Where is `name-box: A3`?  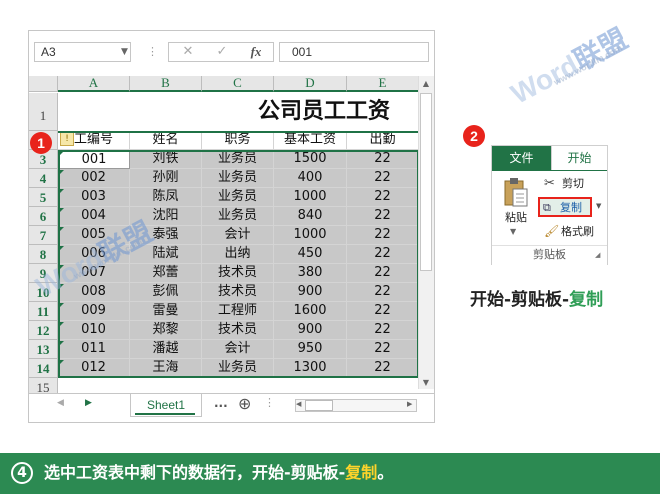 name-box: A3 is located at coordinates (82, 52).